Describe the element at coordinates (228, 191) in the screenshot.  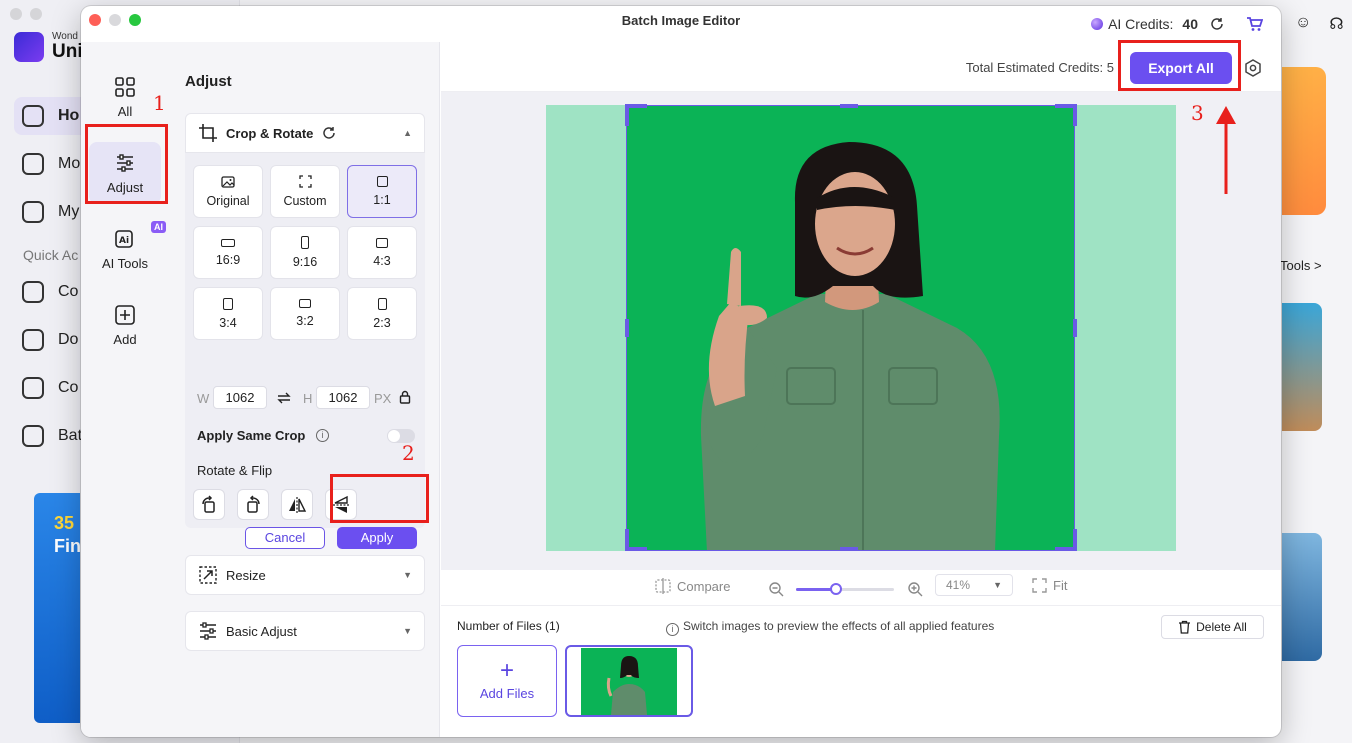
I see `ratio-original: Original` at that location.